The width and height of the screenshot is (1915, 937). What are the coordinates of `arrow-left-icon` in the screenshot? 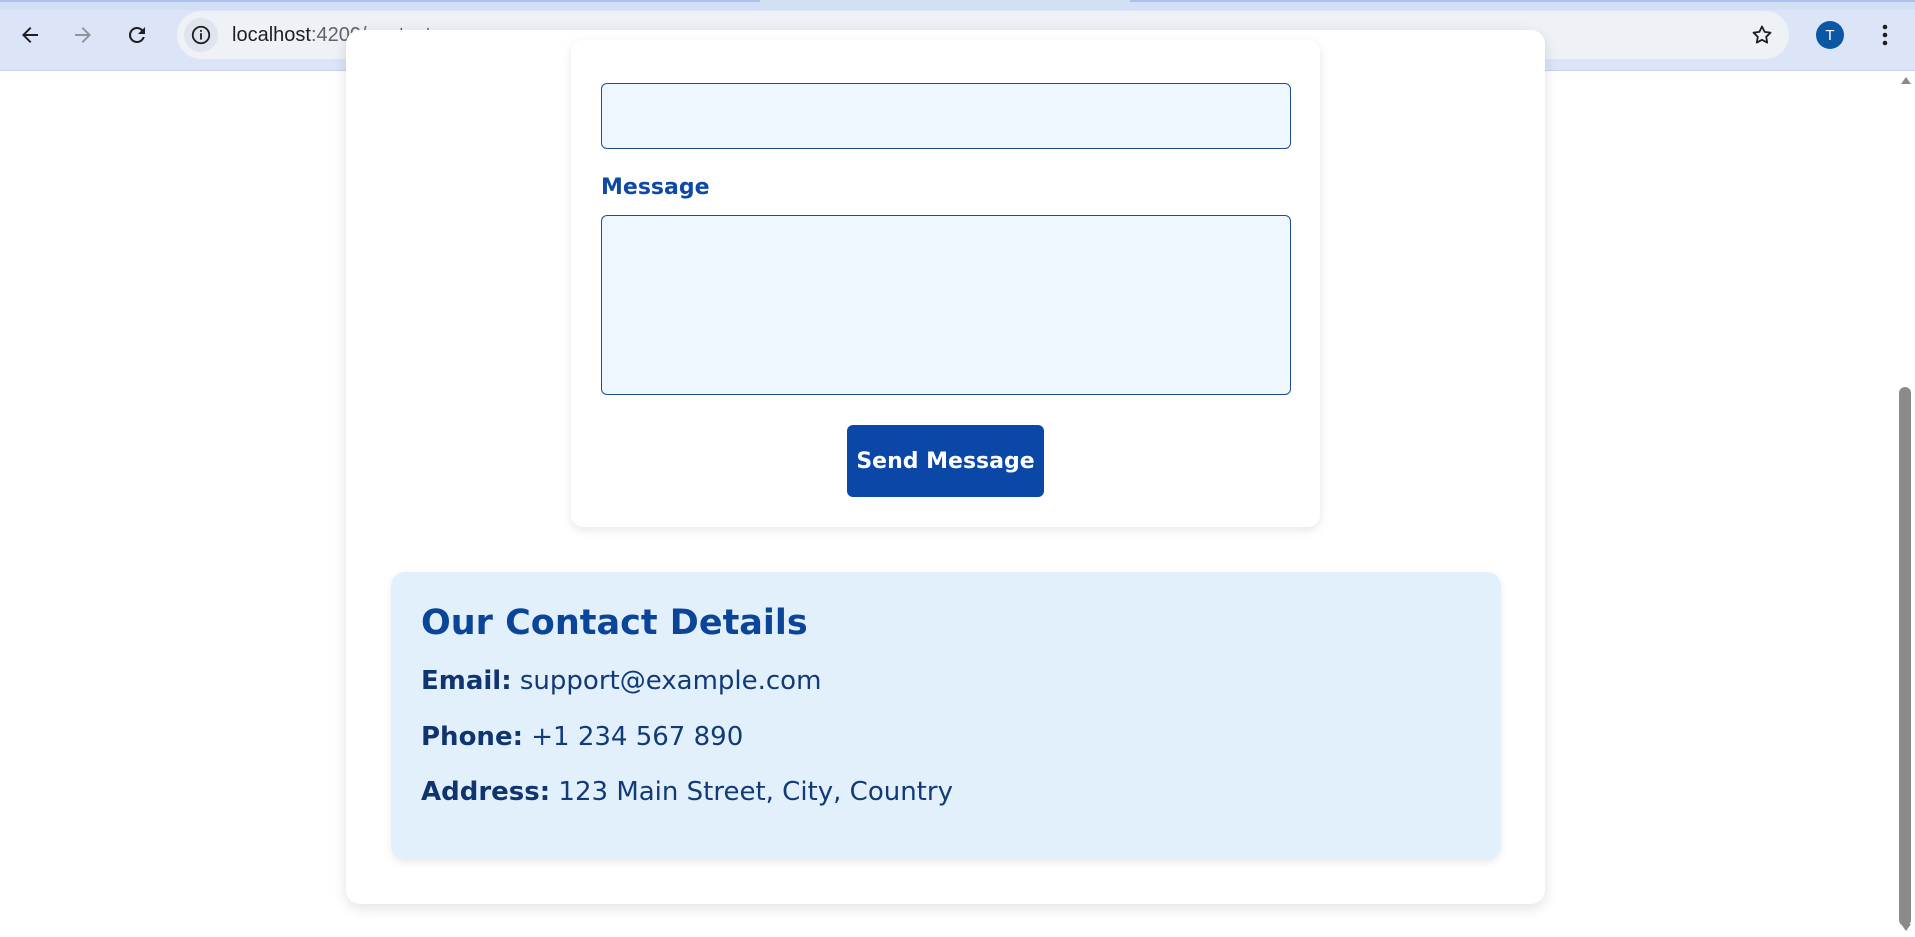 It's located at (30, 35).